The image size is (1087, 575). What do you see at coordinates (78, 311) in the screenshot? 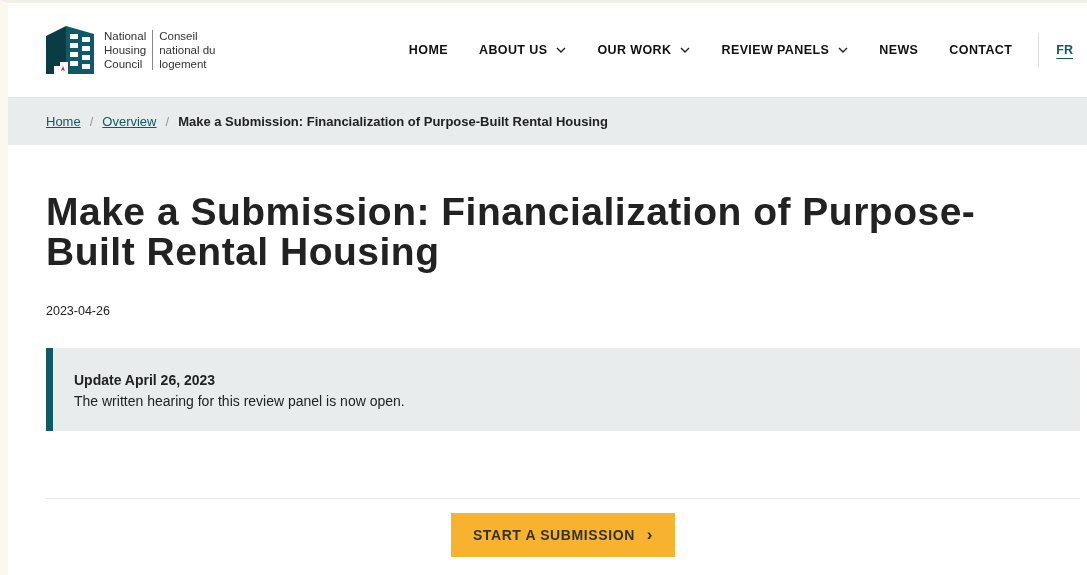
I see `date: 2023-04-26` at bounding box center [78, 311].